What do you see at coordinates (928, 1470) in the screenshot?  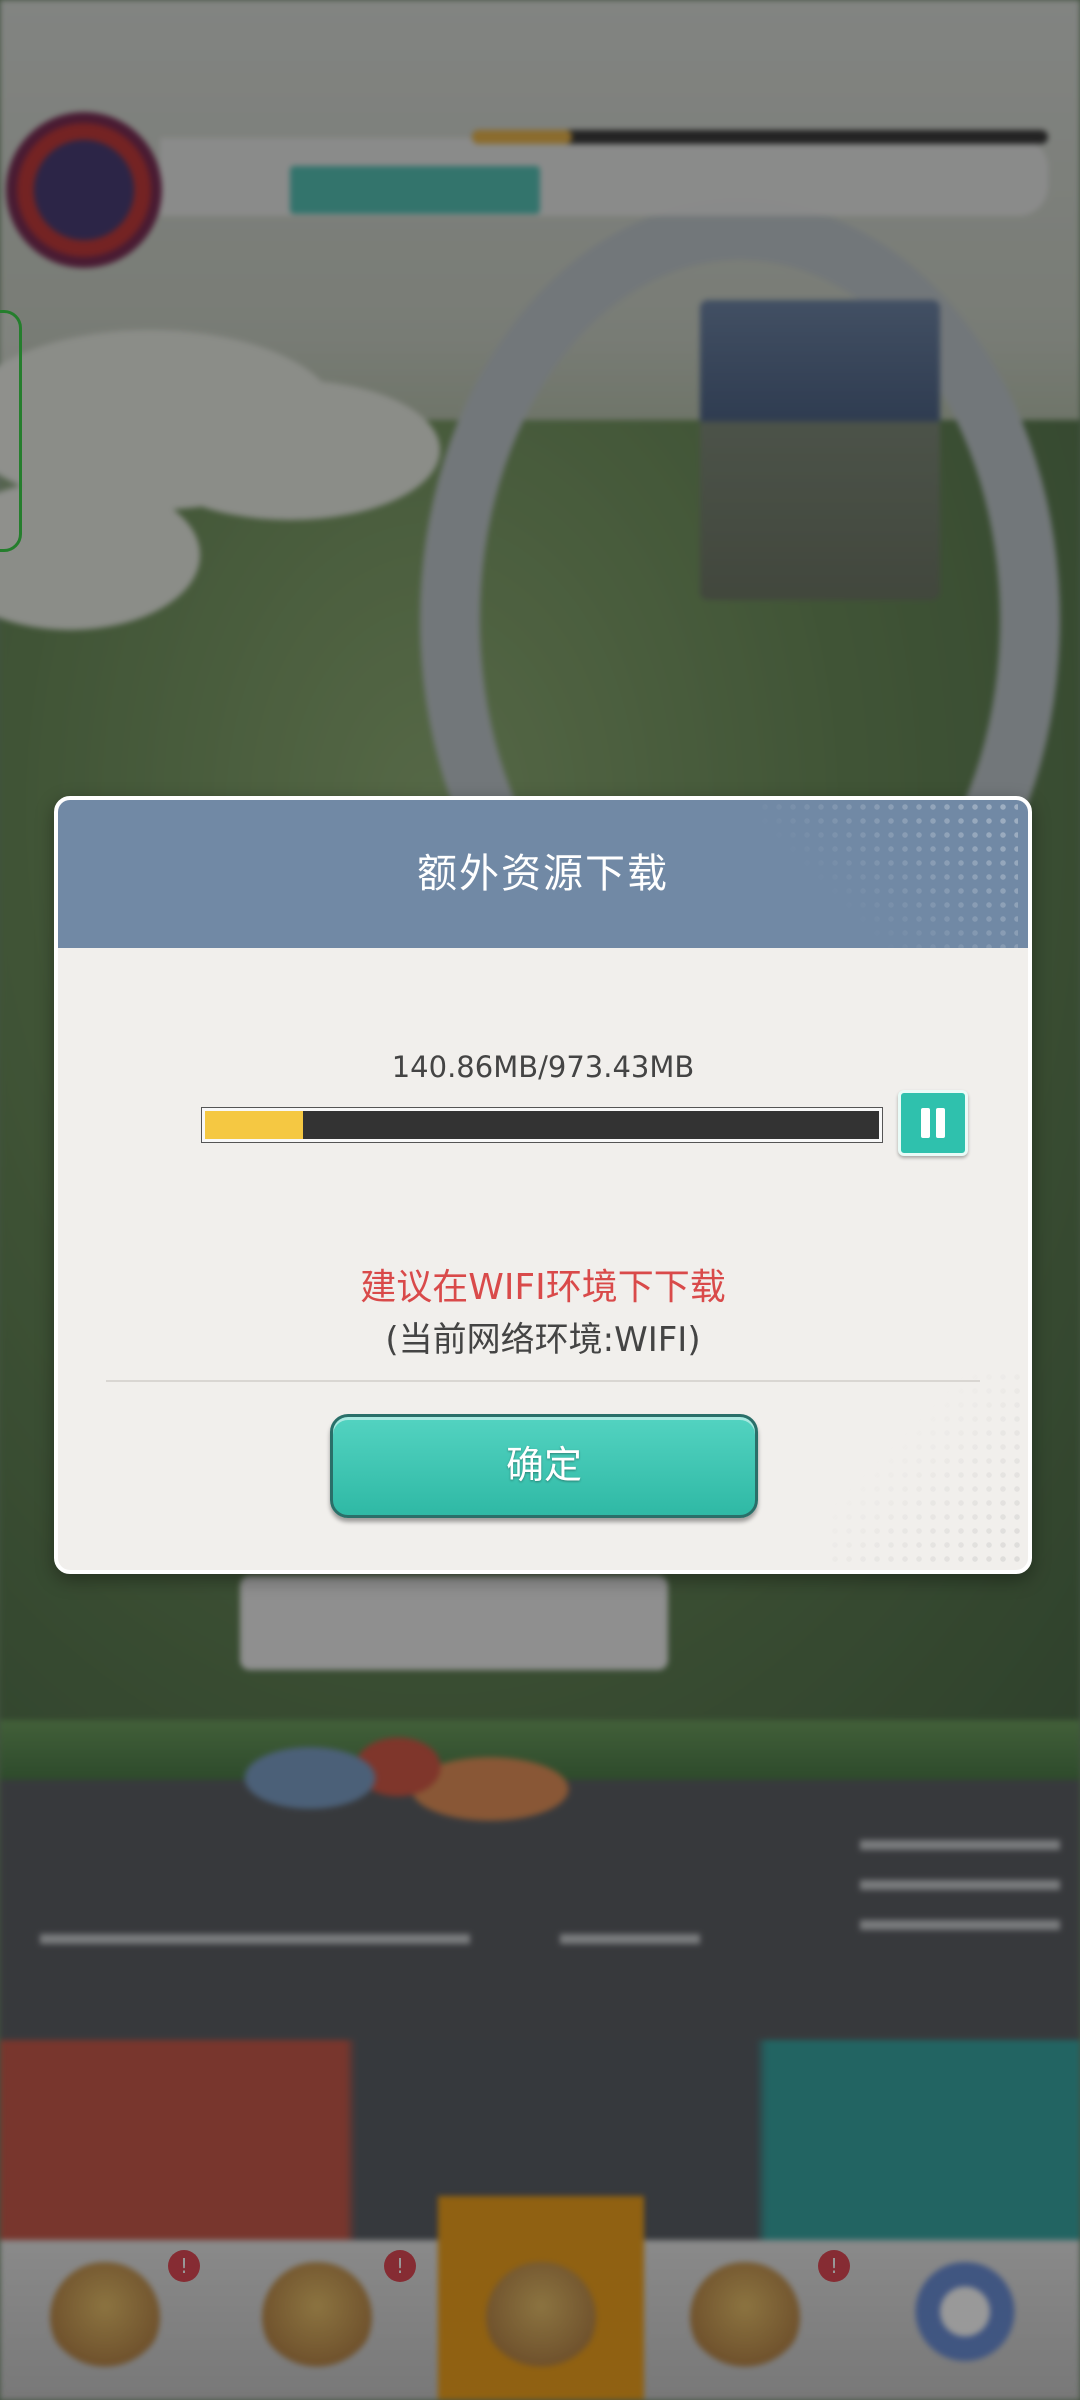 I see `decorative-dots` at bounding box center [928, 1470].